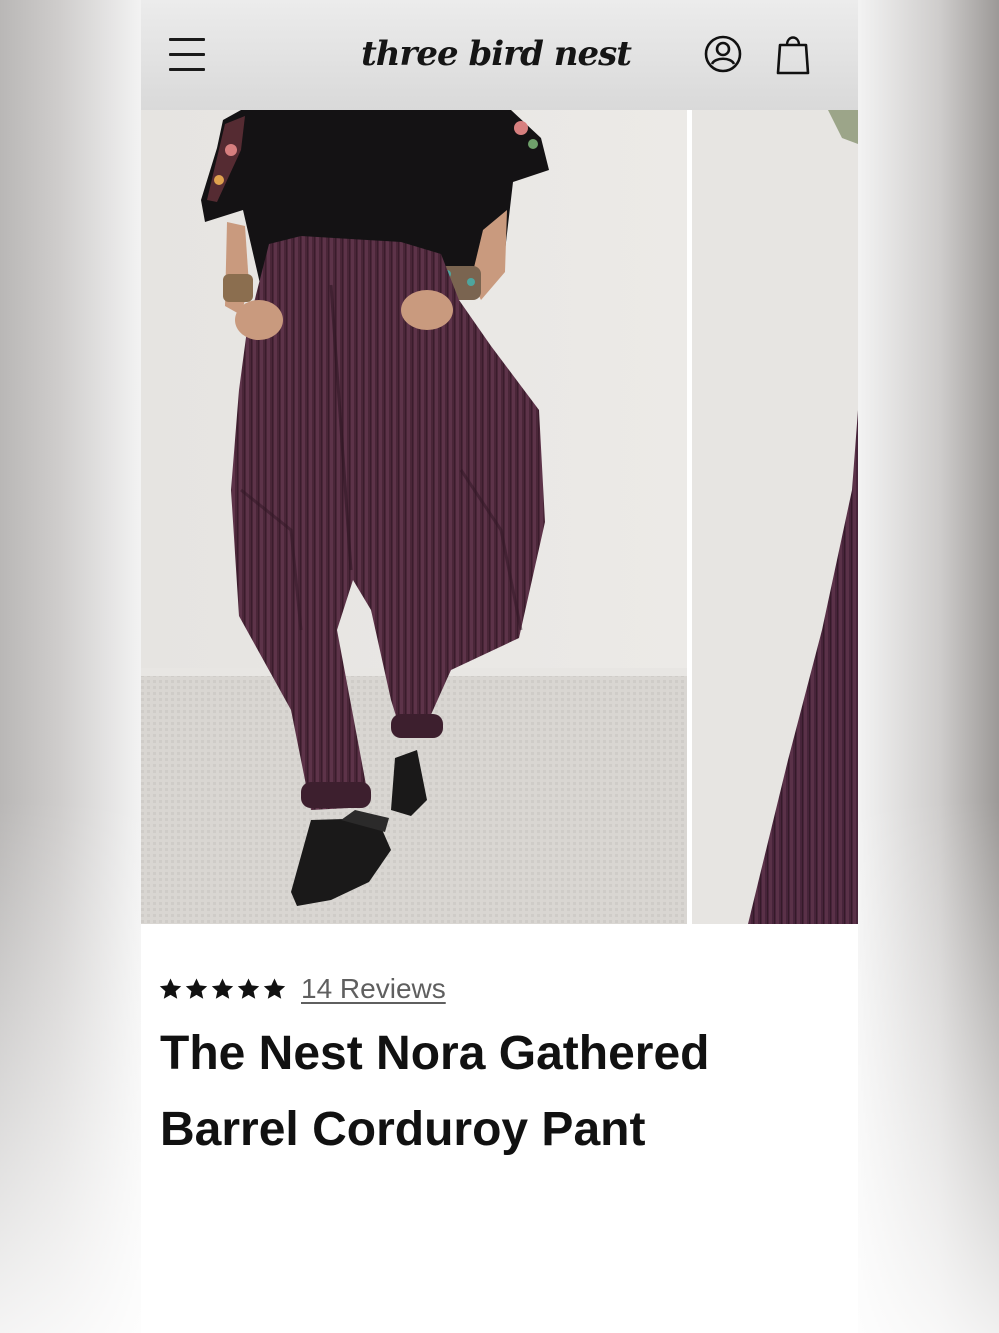 The image size is (999, 1333). Describe the element at coordinates (775, 517) in the screenshot. I see `product-photo-next` at that location.